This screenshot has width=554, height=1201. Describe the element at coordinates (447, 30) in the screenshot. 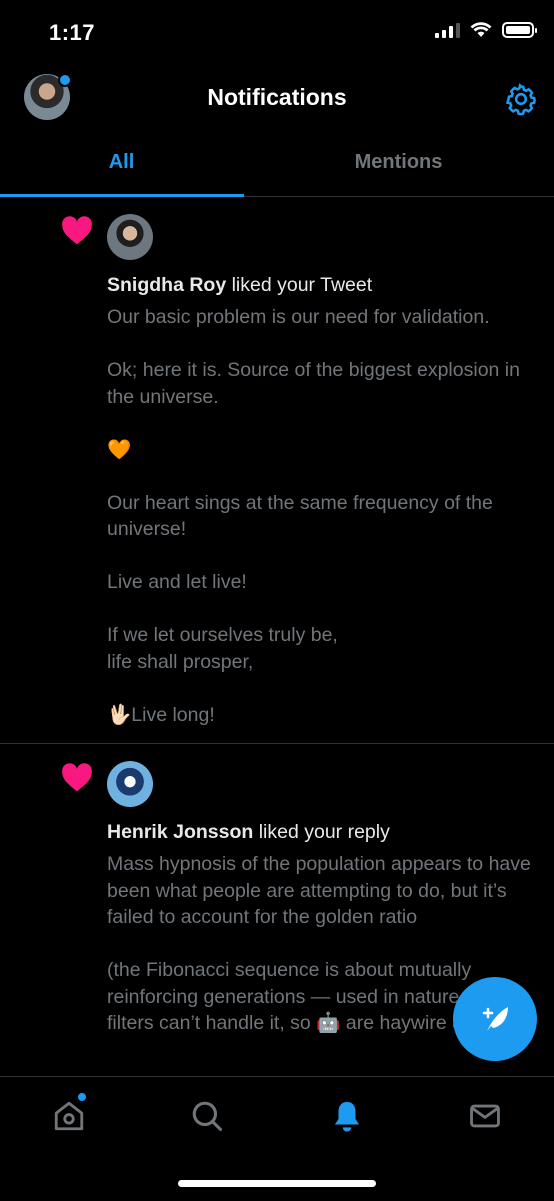

I see `cellular-signal-icon` at that location.